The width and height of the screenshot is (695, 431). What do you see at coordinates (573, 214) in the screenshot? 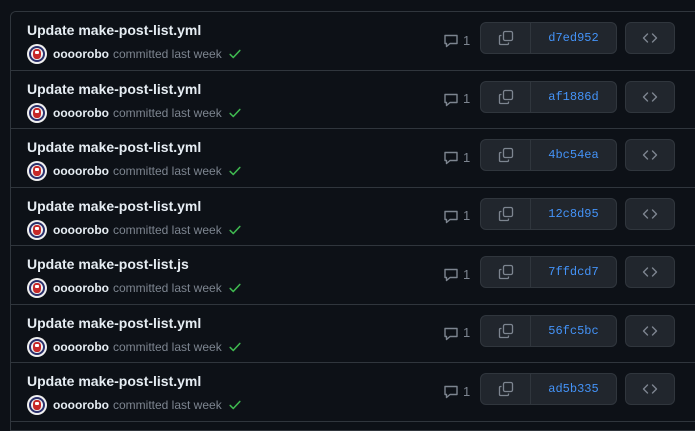
I see `sha-link: 12c8d95` at bounding box center [573, 214].